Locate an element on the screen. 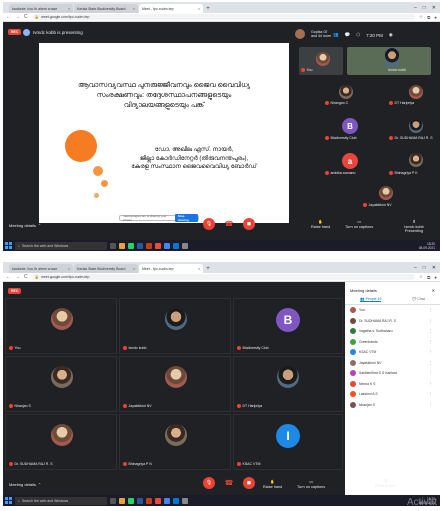 This screenshot has height=511, width=443. tab-chat: 💬 Chat is located at coordinates (418, 299).